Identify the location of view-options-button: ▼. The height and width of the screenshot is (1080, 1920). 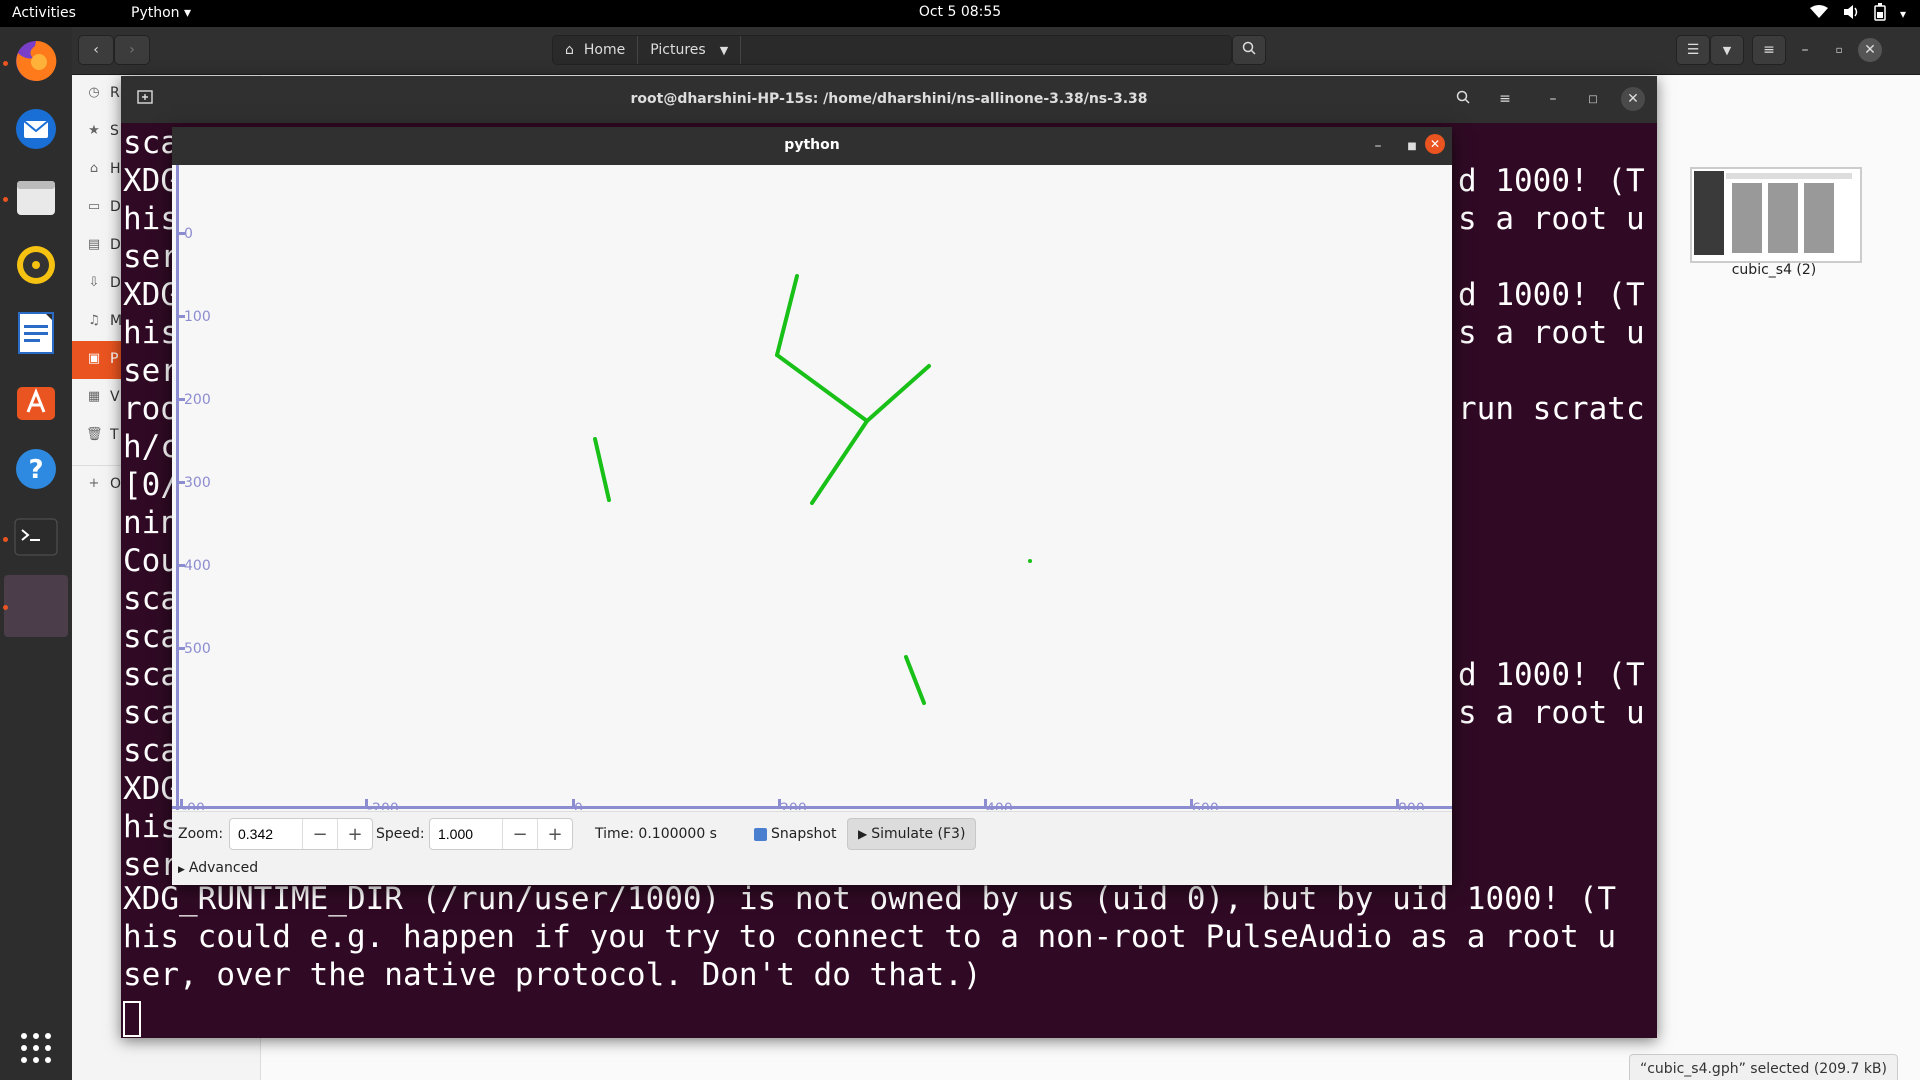
(1727, 50).